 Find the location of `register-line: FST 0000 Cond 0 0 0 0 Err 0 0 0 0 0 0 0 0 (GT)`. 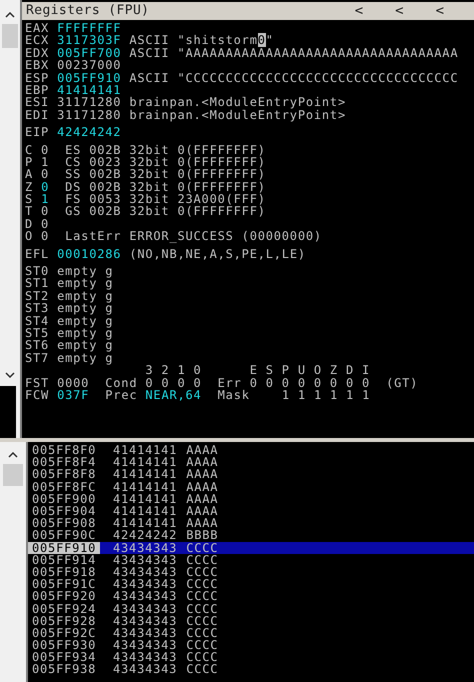

register-line: FST 0000 Cond 0 0 0 0 Err 0 0 0 0 0 0 0 0 (GT) is located at coordinates (222, 382).